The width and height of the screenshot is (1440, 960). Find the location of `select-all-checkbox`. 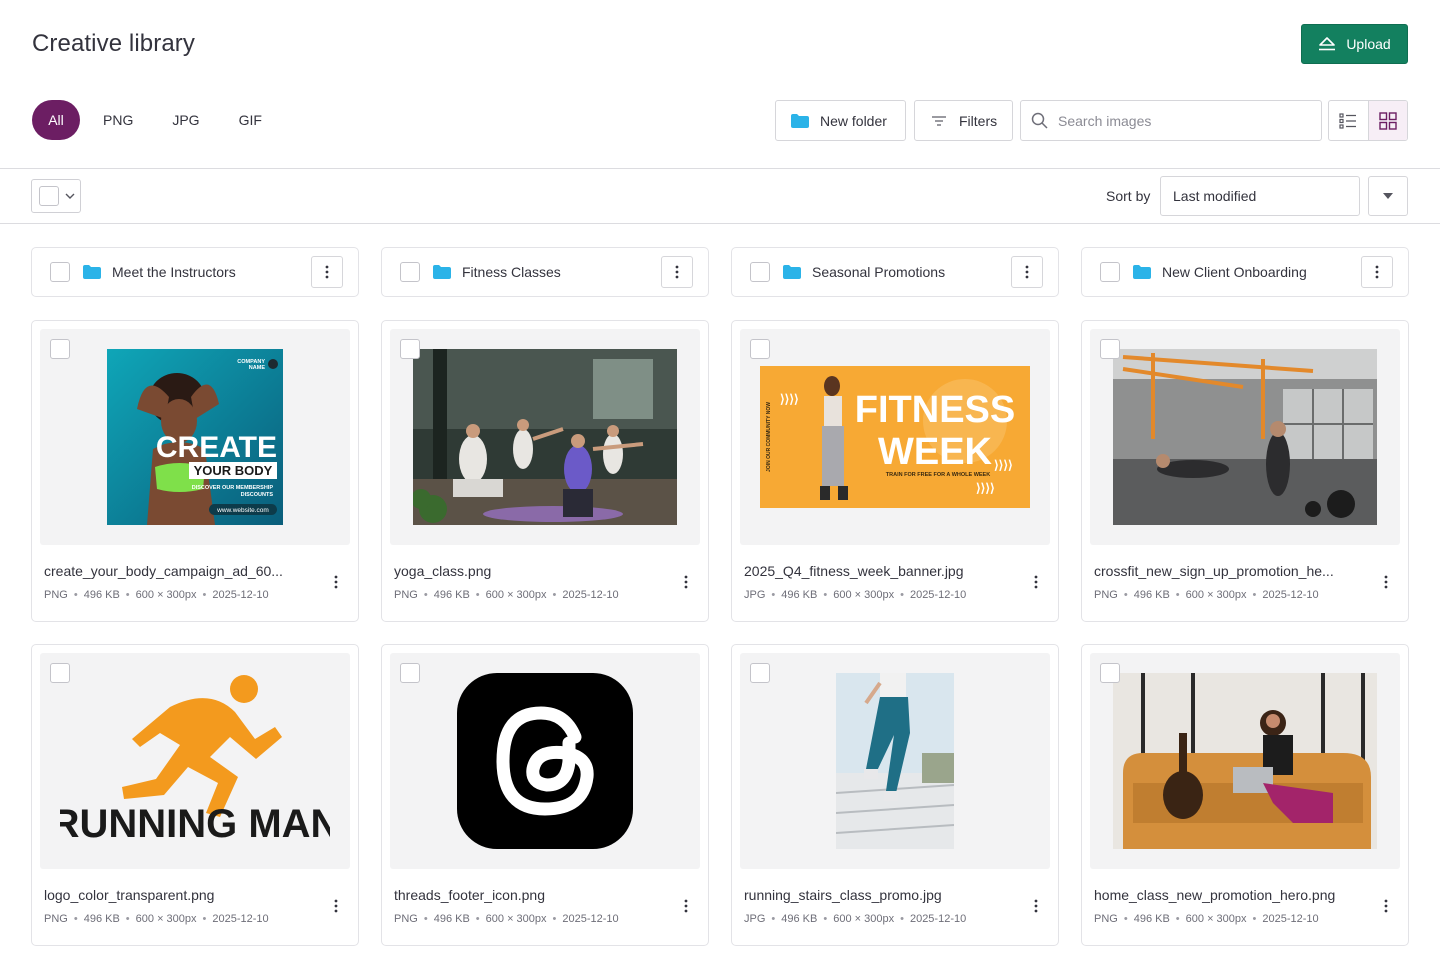

select-all-checkbox is located at coordinates (49, 196).